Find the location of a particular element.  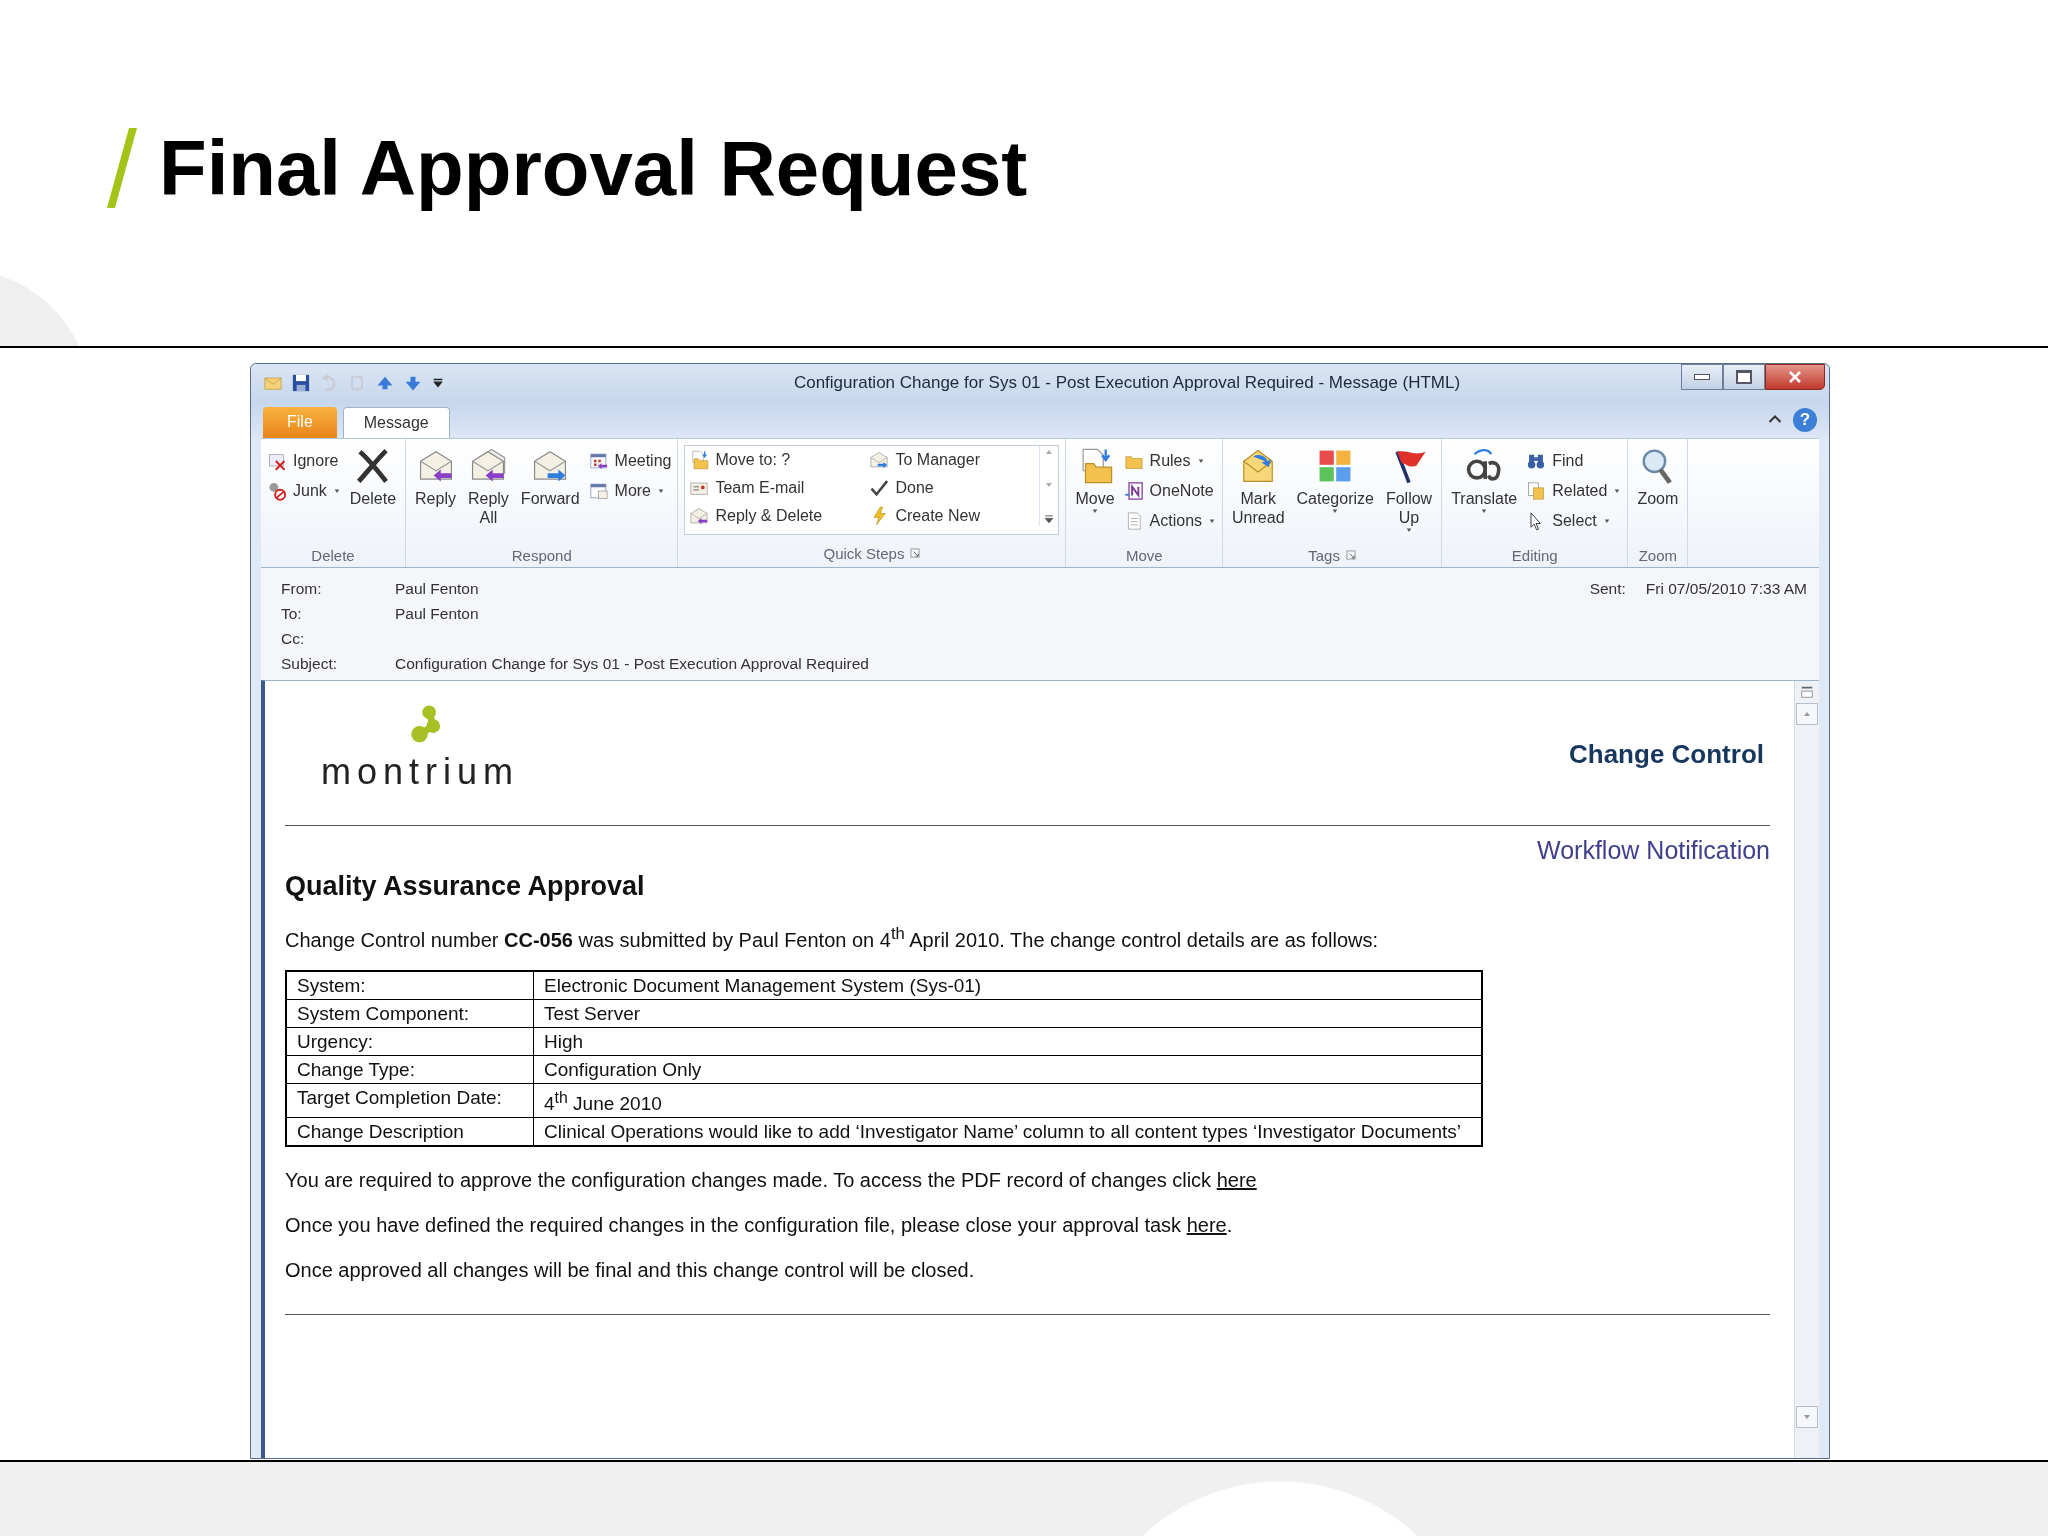

ribbon-button: Translate is located at coordinates (1484, 480).